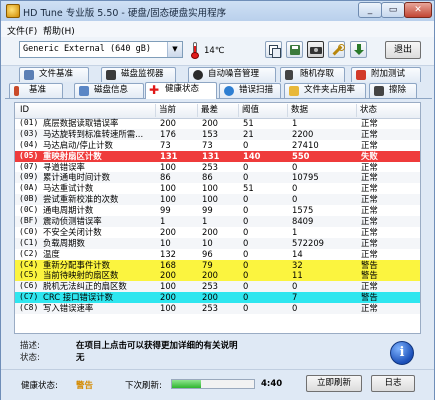 Image resolution: width=435 pixels, height=400 pixels. I want to click on maximize-button: ▭, so click(393, 10).